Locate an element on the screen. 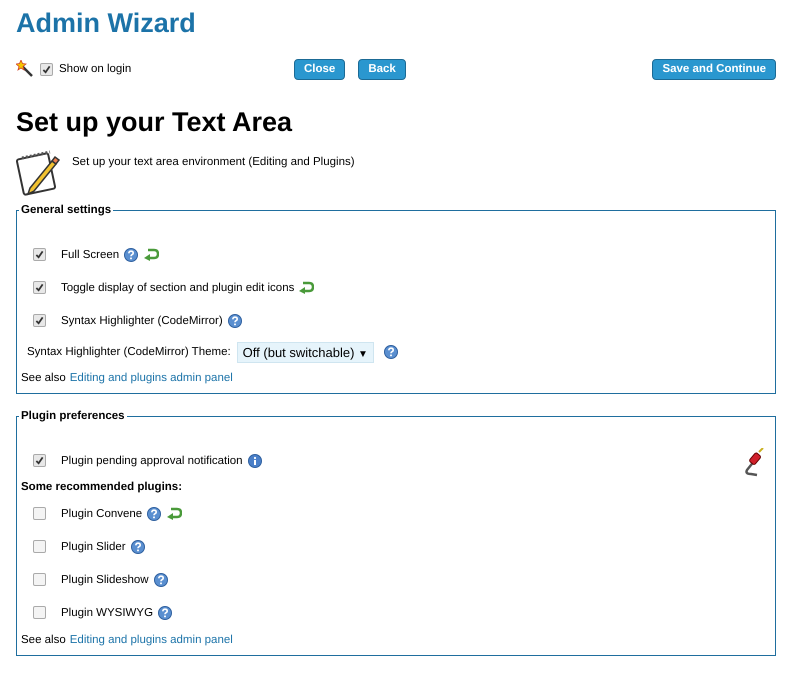  info-icon is located at coordinates (255, 461).